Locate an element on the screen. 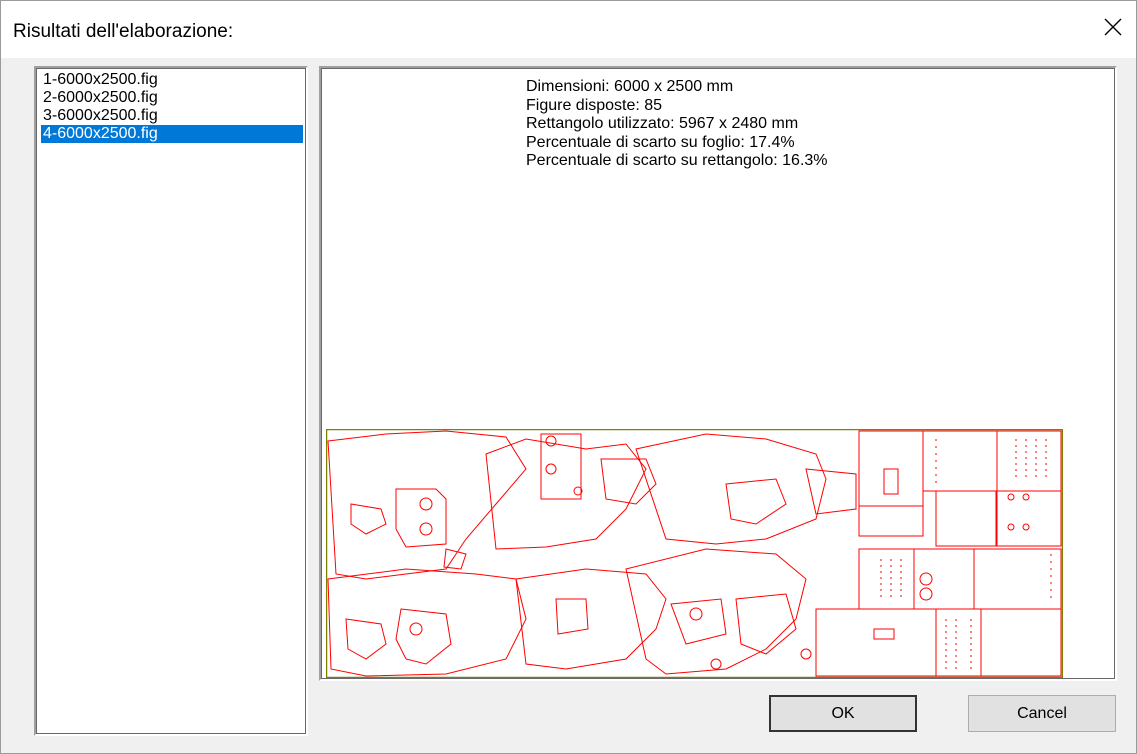 The image size is (1137, 754). close-icon is located at coordinates (1113, 29).